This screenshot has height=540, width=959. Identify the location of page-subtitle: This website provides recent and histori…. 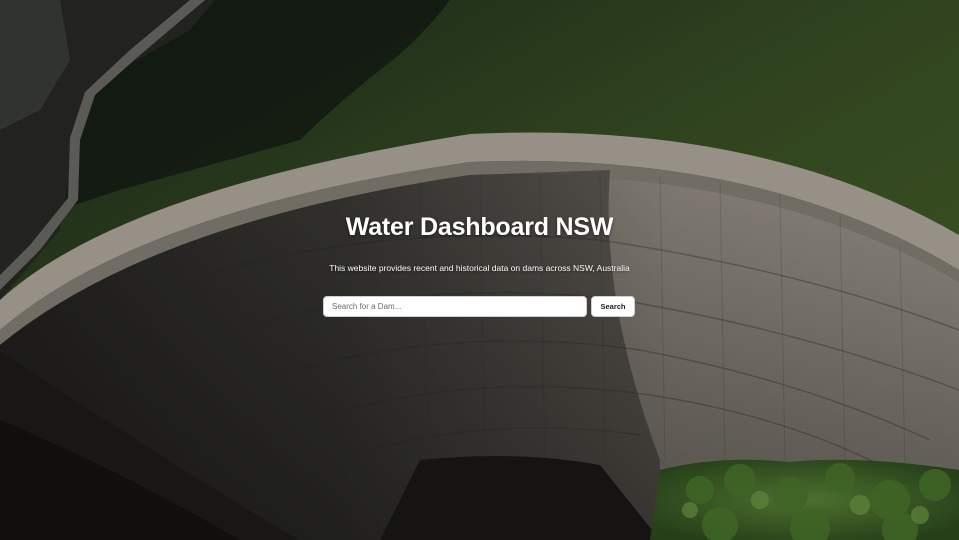
(479, 268).